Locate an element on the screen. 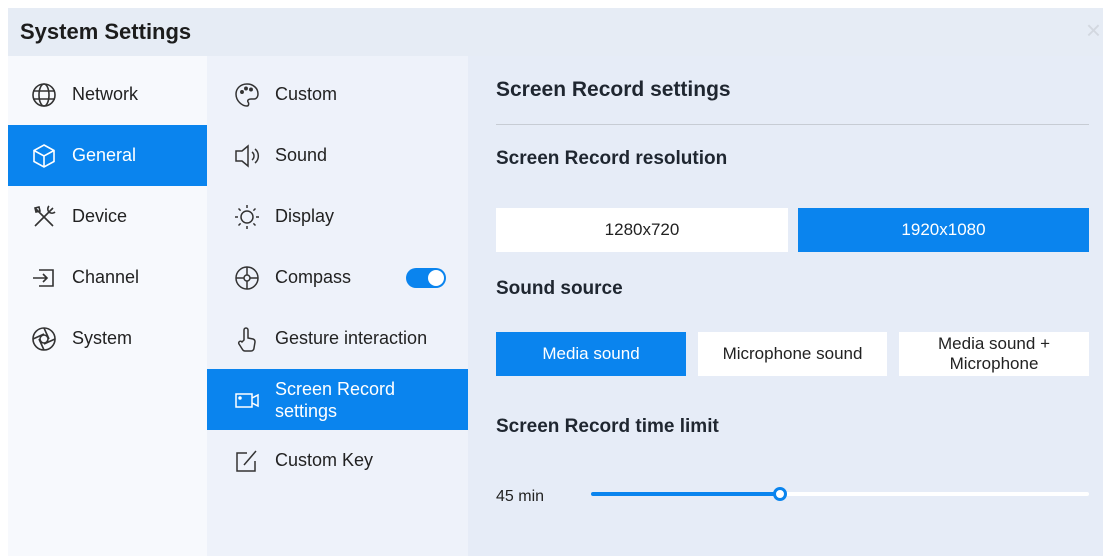  sound-source-label: Sound source is located at coordinates (559, 288).